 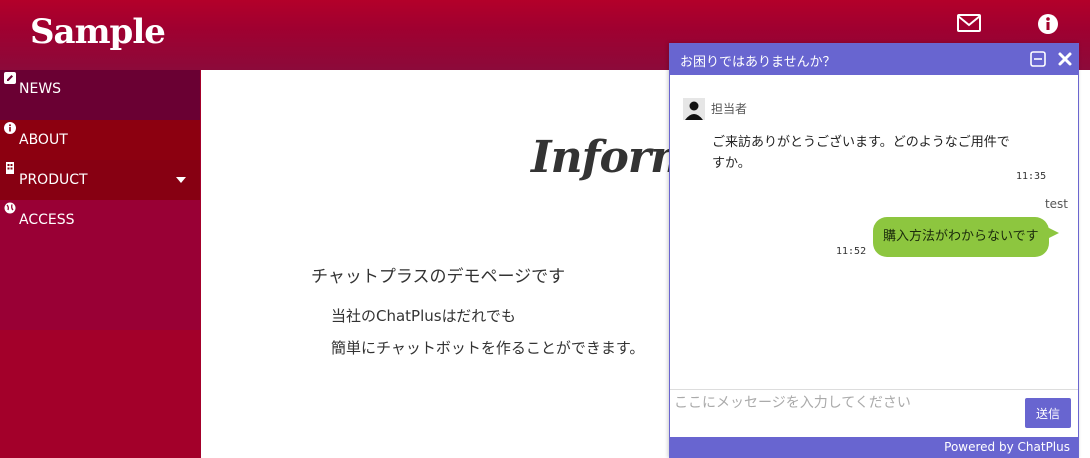 I want to click on sidebar-item-access: ACCESS, so click(x=100, y=265).